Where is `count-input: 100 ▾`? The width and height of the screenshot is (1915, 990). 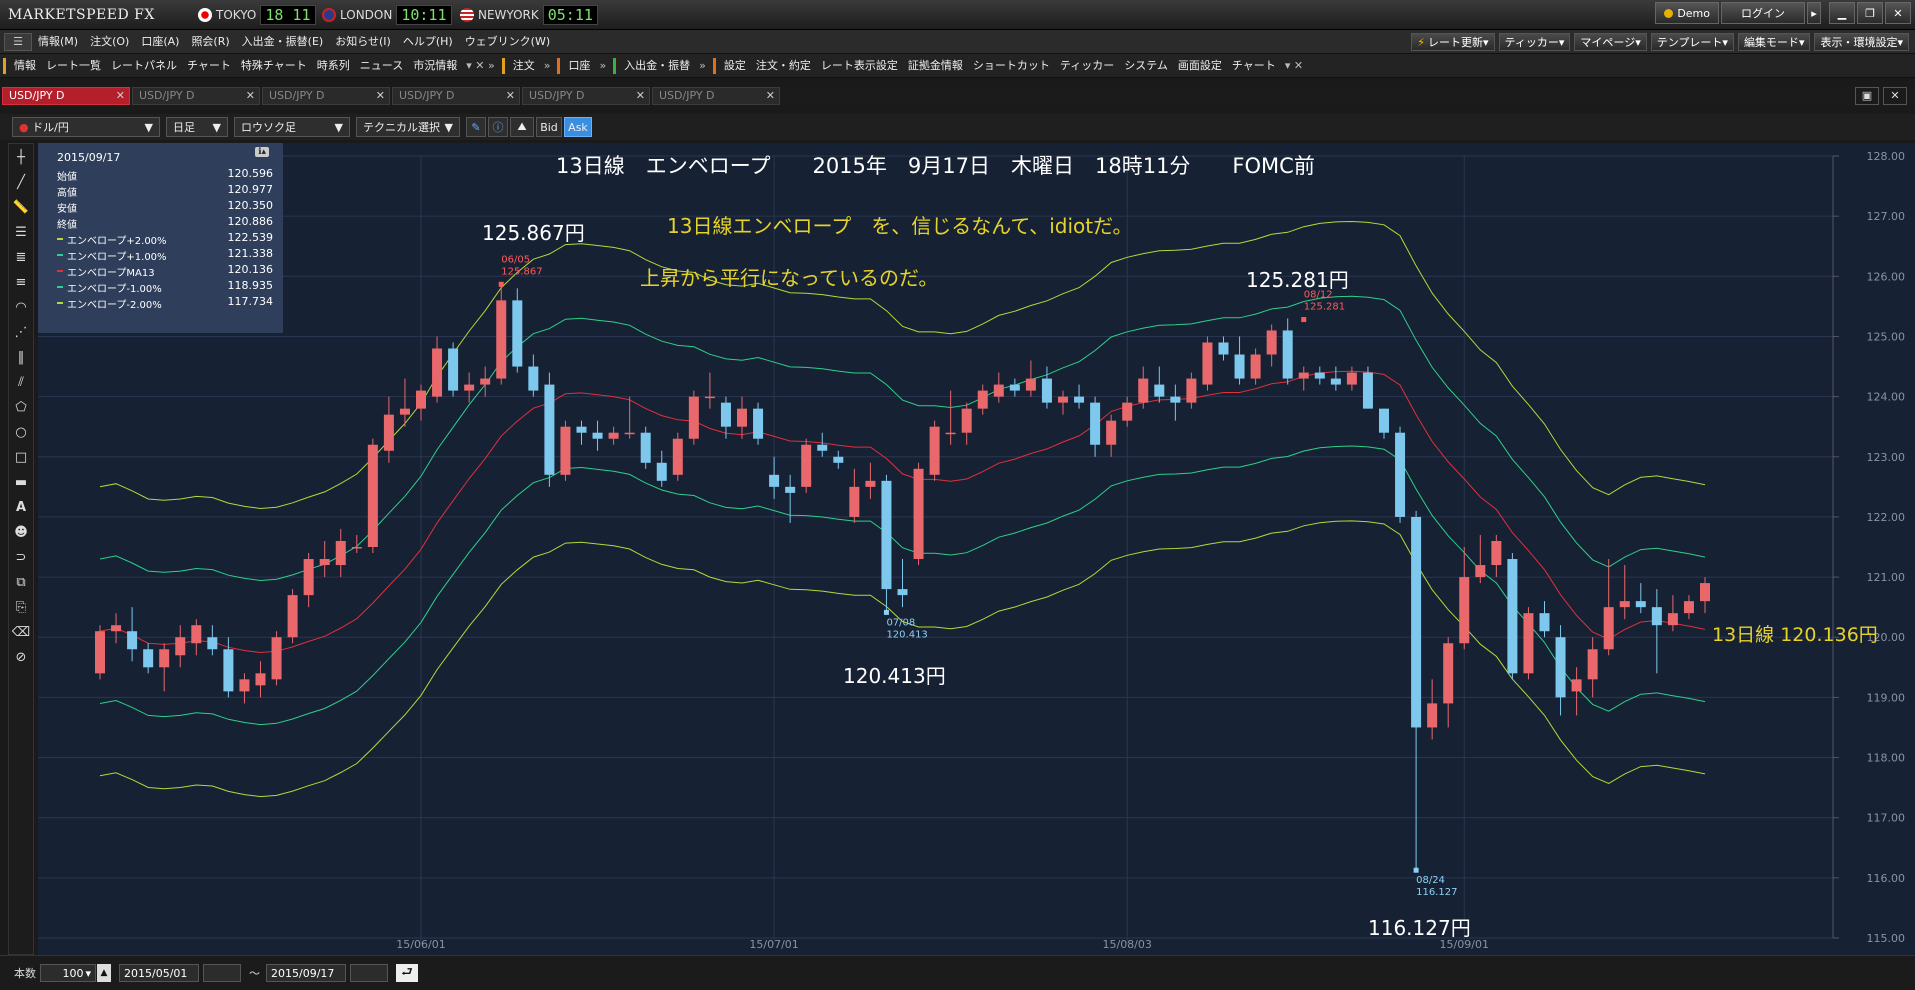
count-input: 100 ▾ is located at coordinates (68, 973).